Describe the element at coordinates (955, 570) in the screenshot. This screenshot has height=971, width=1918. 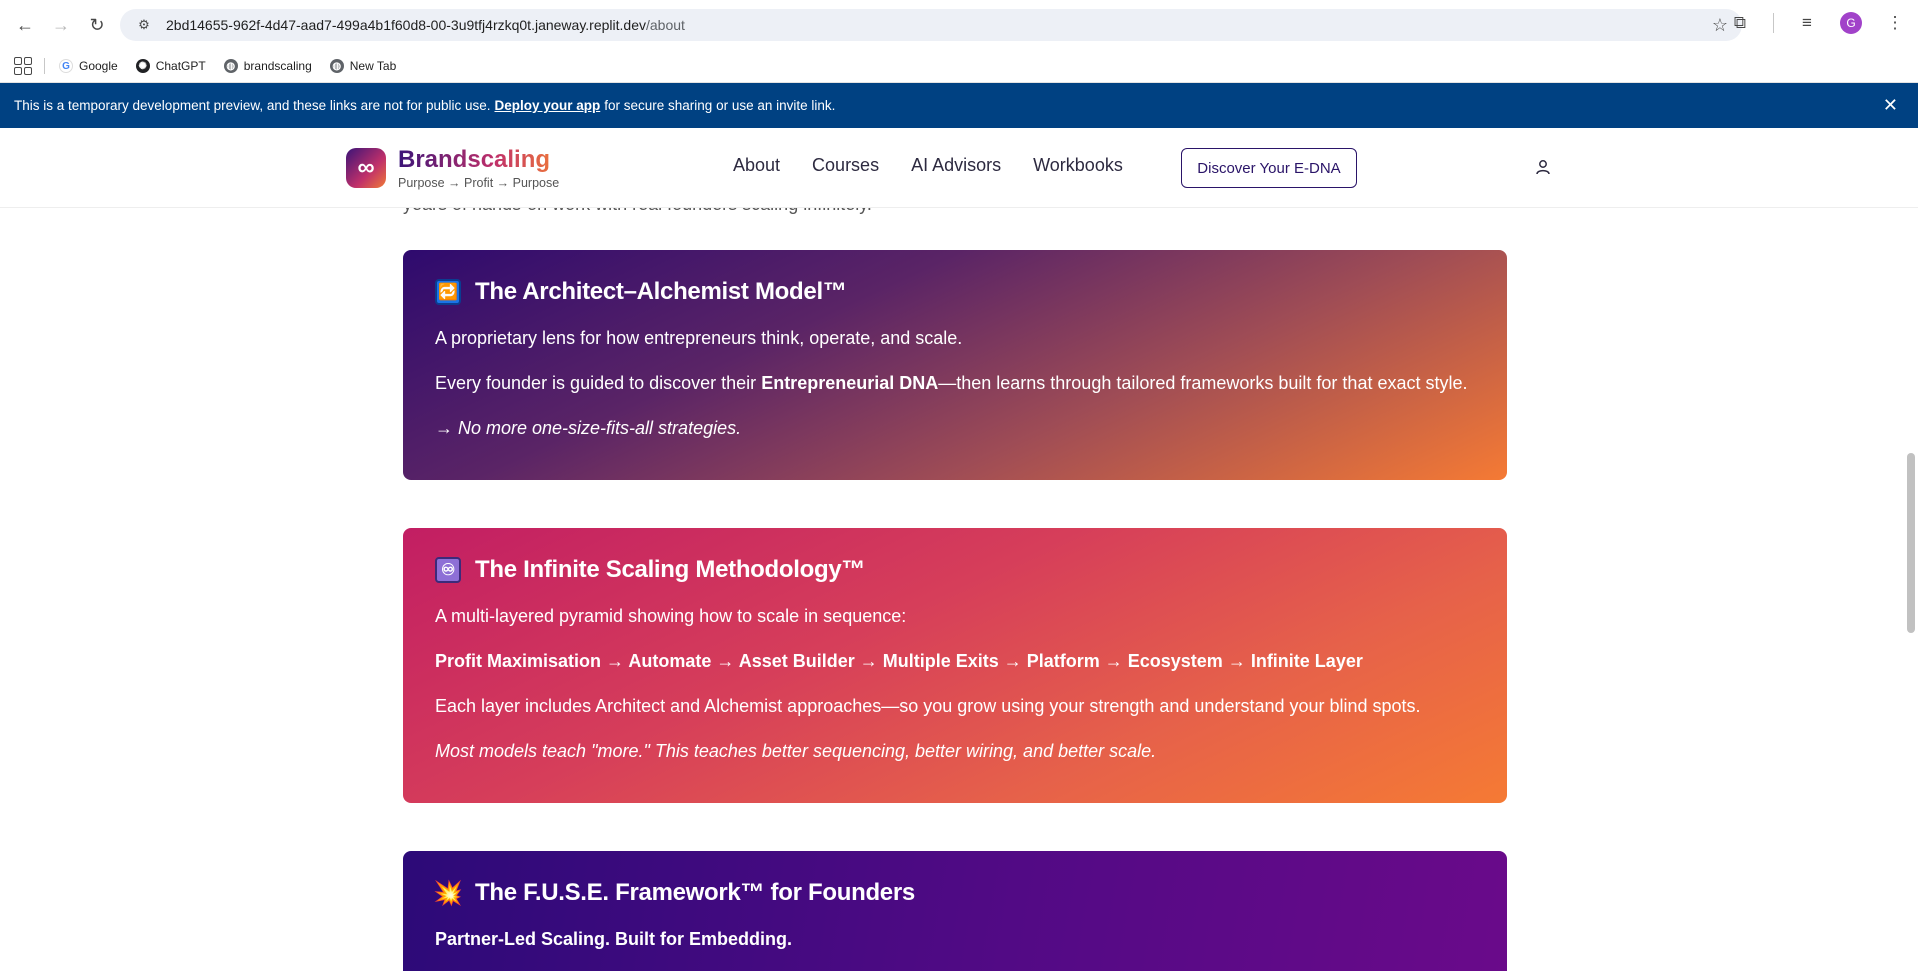
I see `card-title: ♾ The Infinite Scaling Methodology™` at that location.